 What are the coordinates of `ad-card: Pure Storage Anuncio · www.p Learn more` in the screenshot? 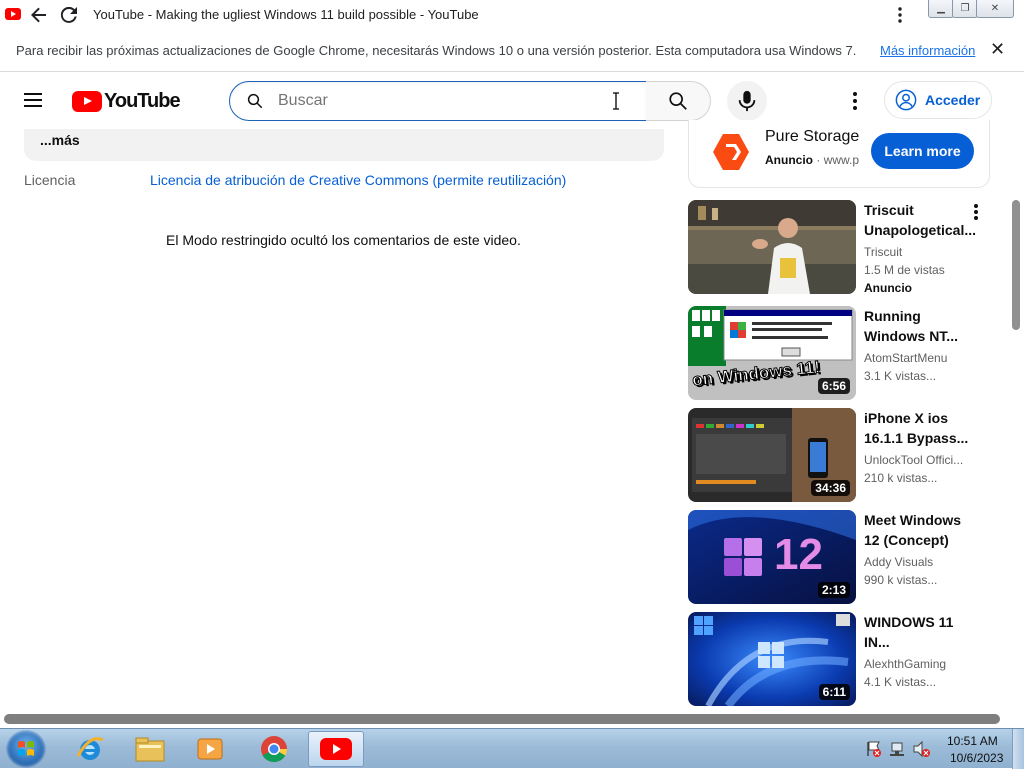 It's located at (839, 154).